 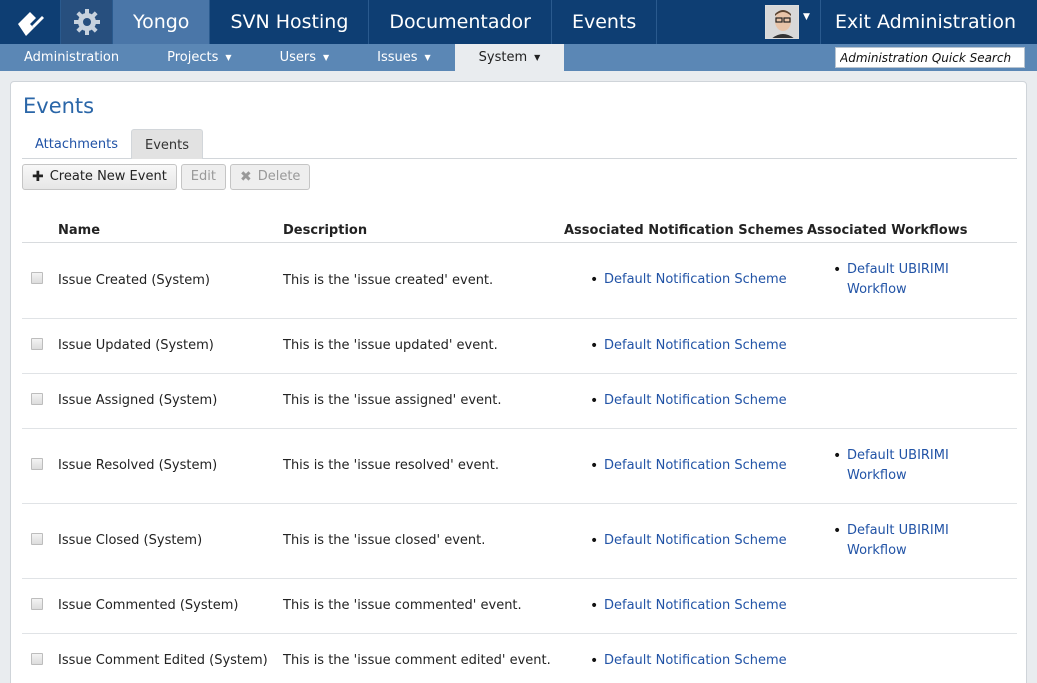 I want to click on page-title: Events, so click(x=59, y=106).